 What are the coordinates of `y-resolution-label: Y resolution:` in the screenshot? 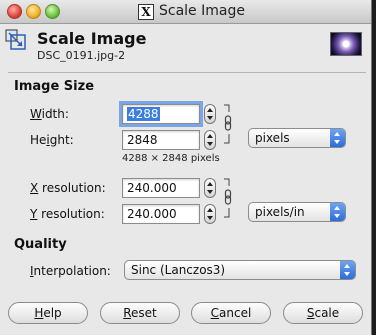 It's located at (67, 214).